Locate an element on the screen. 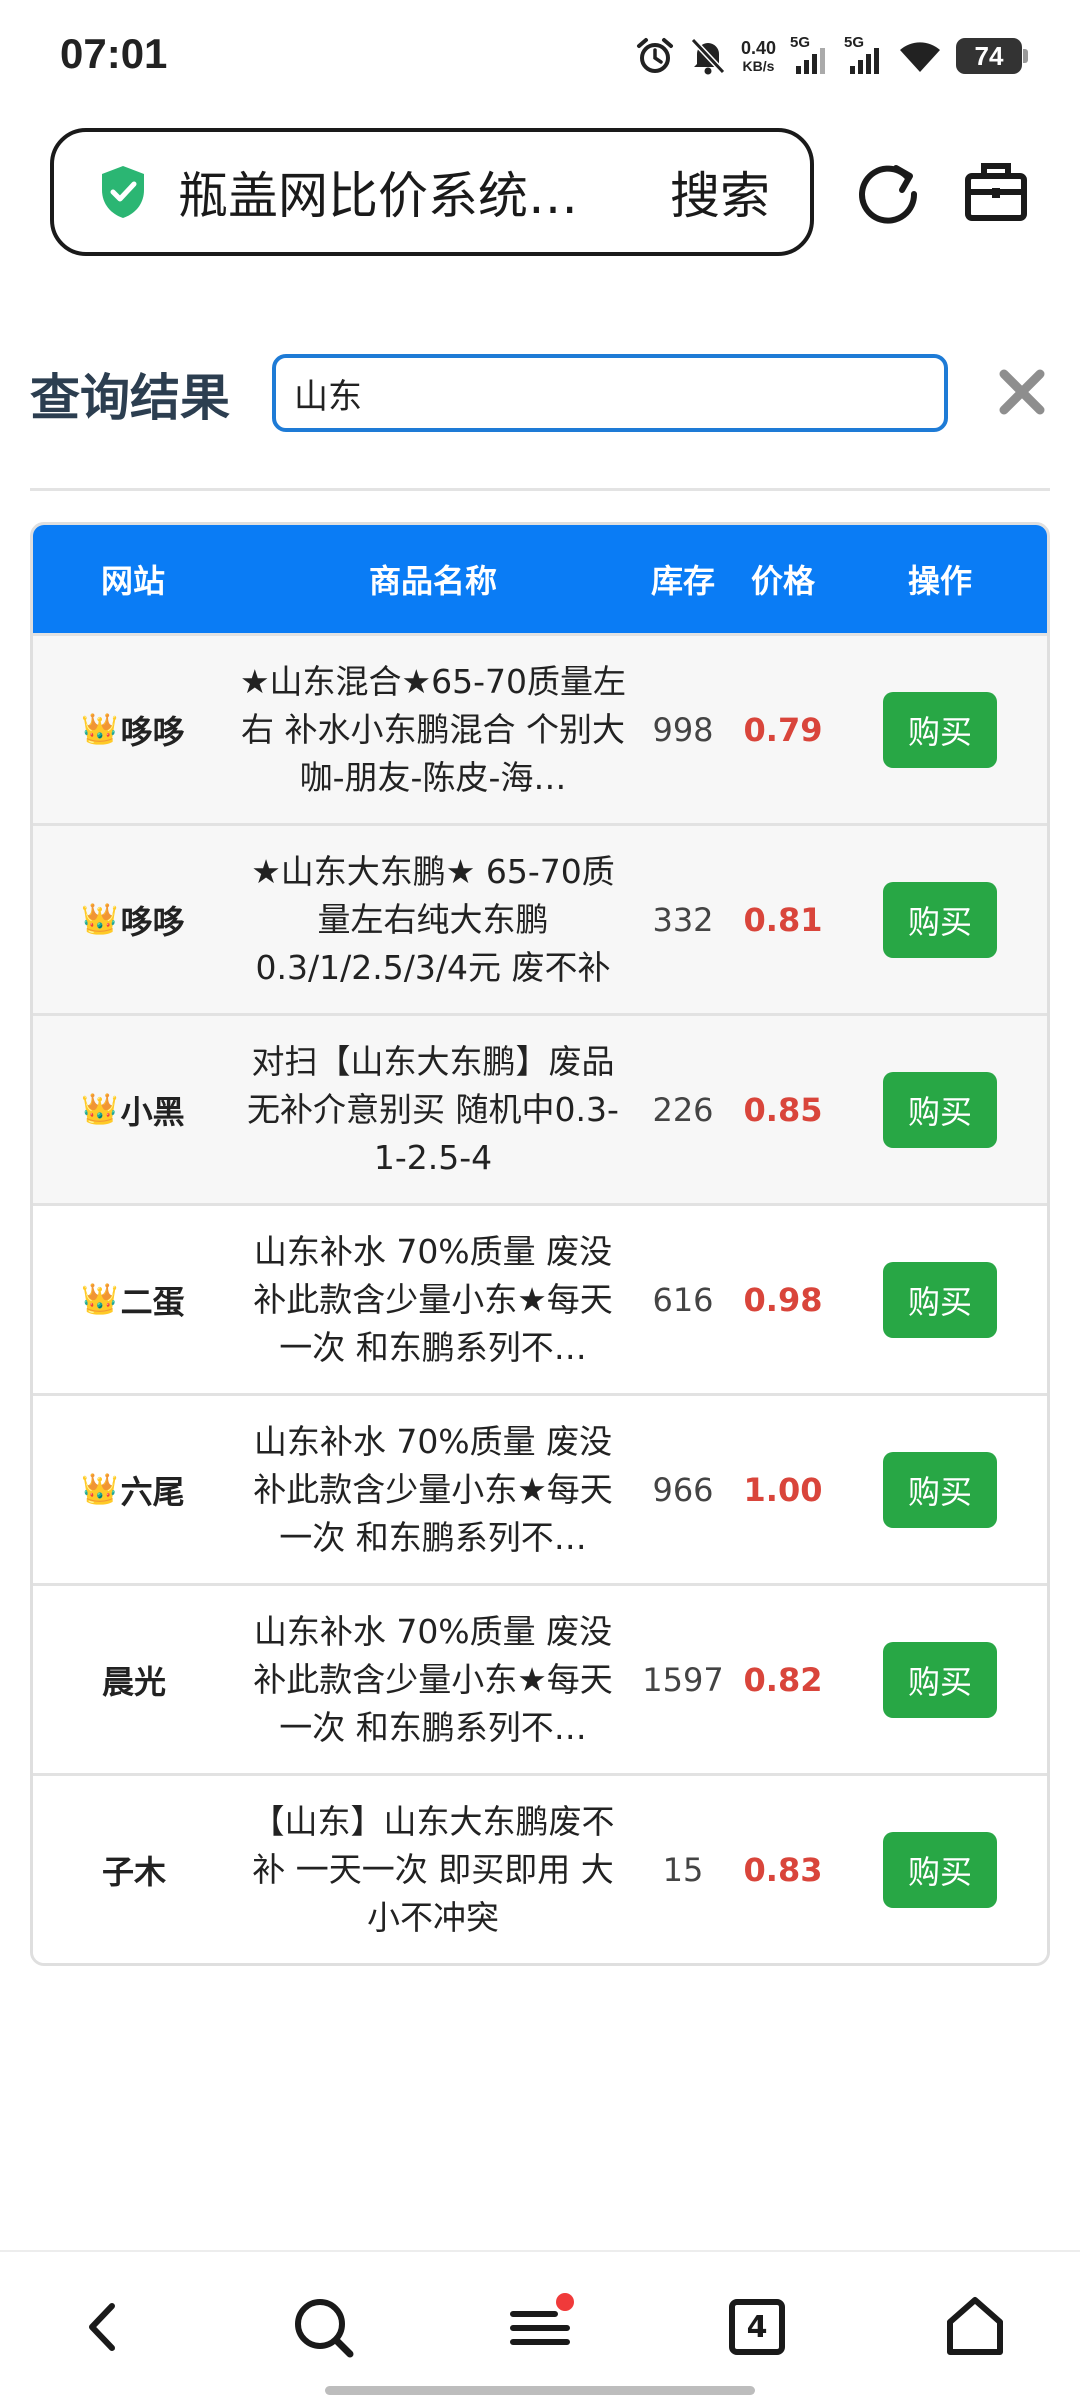 The image size is (1080, 2400). close-icon is located at coordinates (1022, 392).